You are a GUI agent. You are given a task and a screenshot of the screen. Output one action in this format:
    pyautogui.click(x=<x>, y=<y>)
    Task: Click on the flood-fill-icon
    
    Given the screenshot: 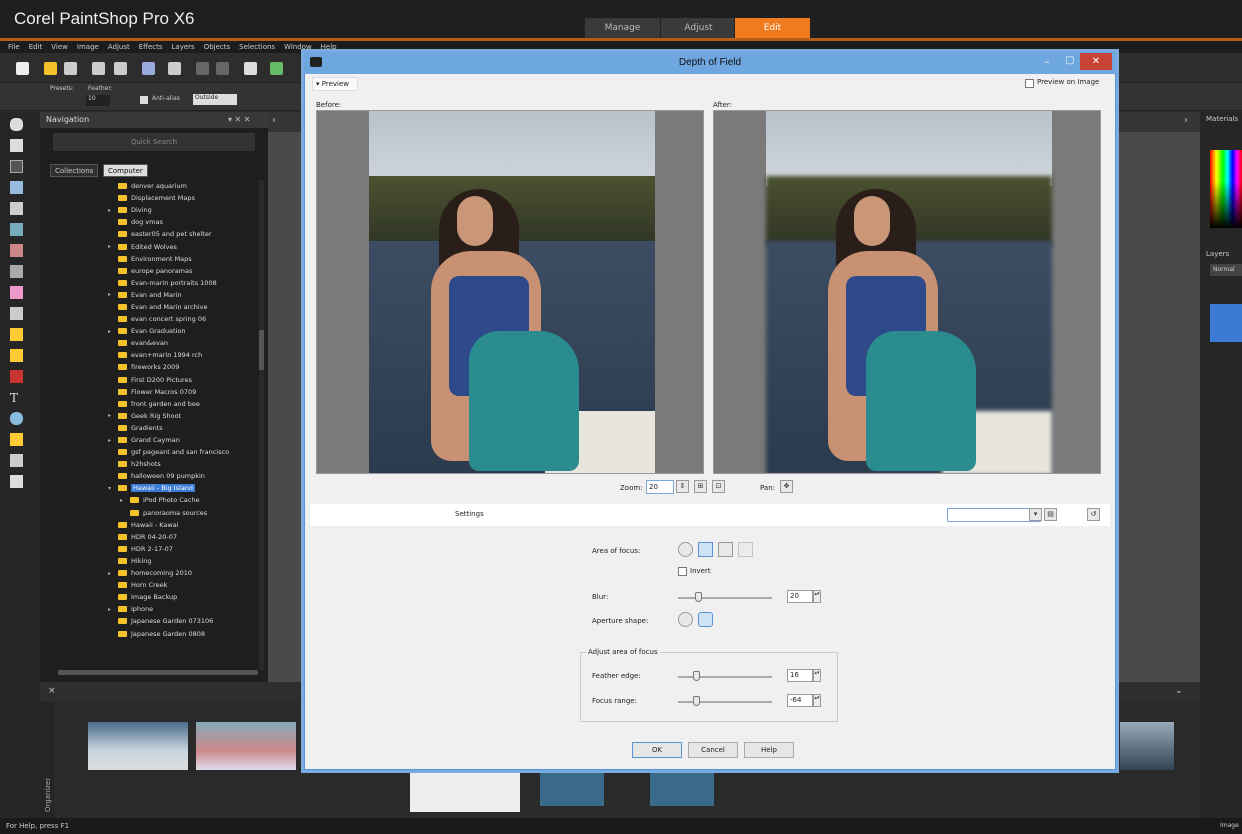 What is the action you would take?
    pyautogui.click(x=16, y=355)
    